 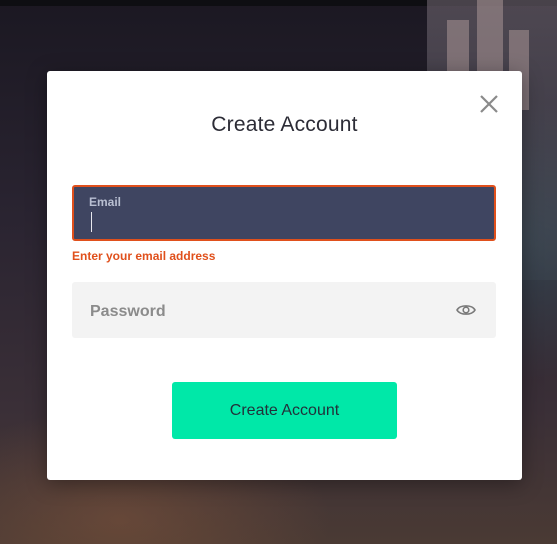 I want to click on close-icon, so click(x=489, y=104).